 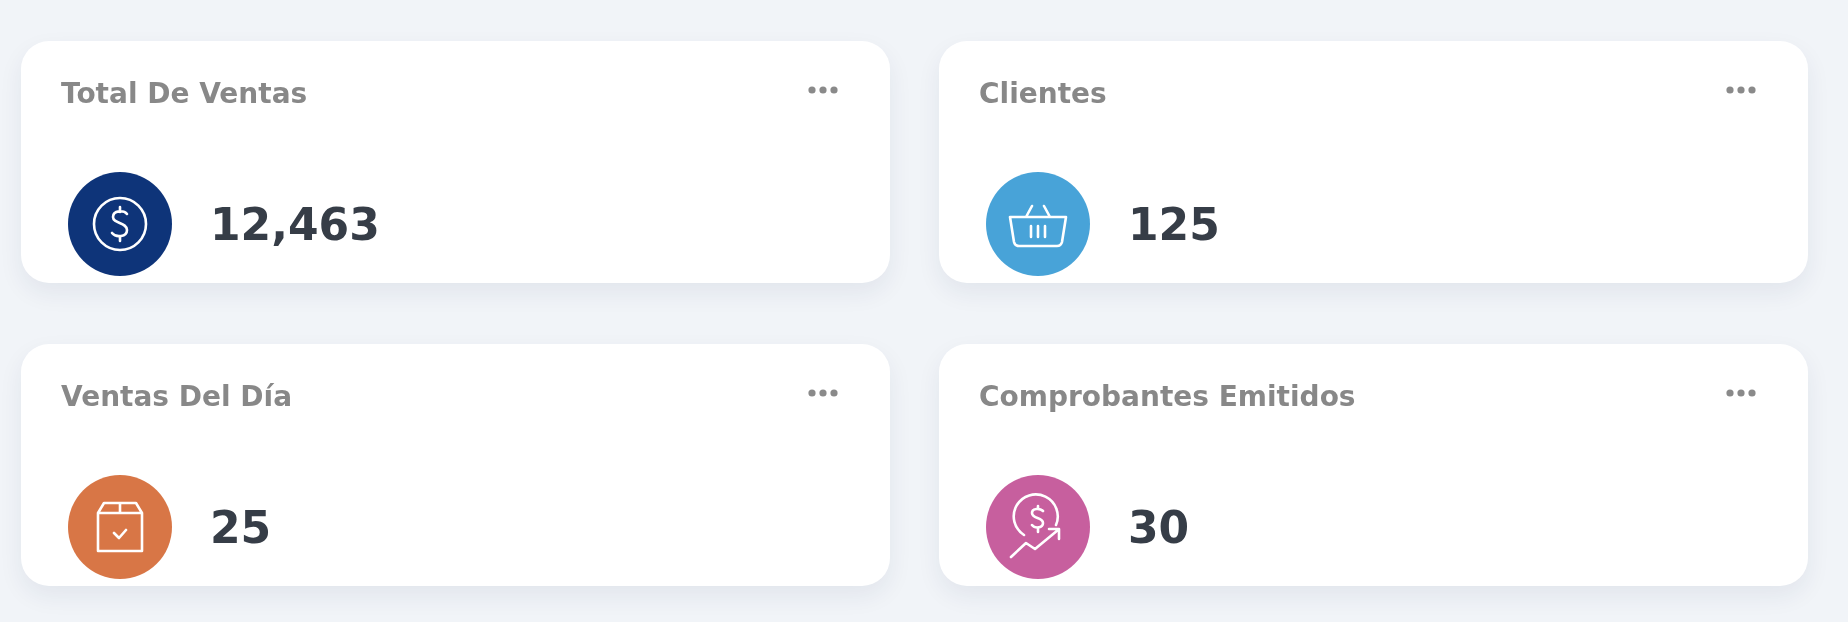 I want to click on card-title: Ventas Del Día, so click(x=177, y=396).